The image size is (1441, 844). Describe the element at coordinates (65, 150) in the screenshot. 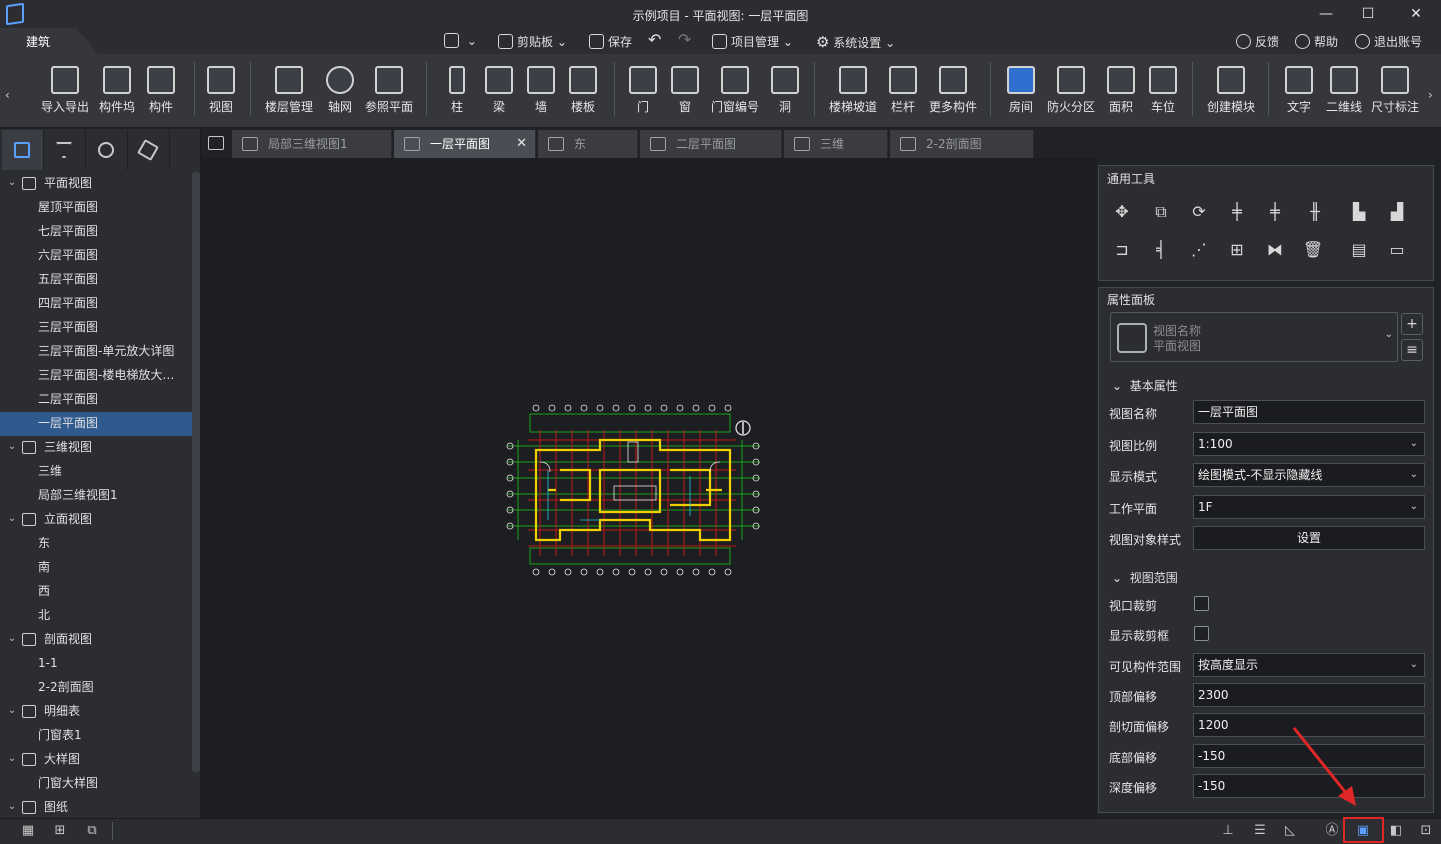

I see `sidebar-tab-filter` at that location.